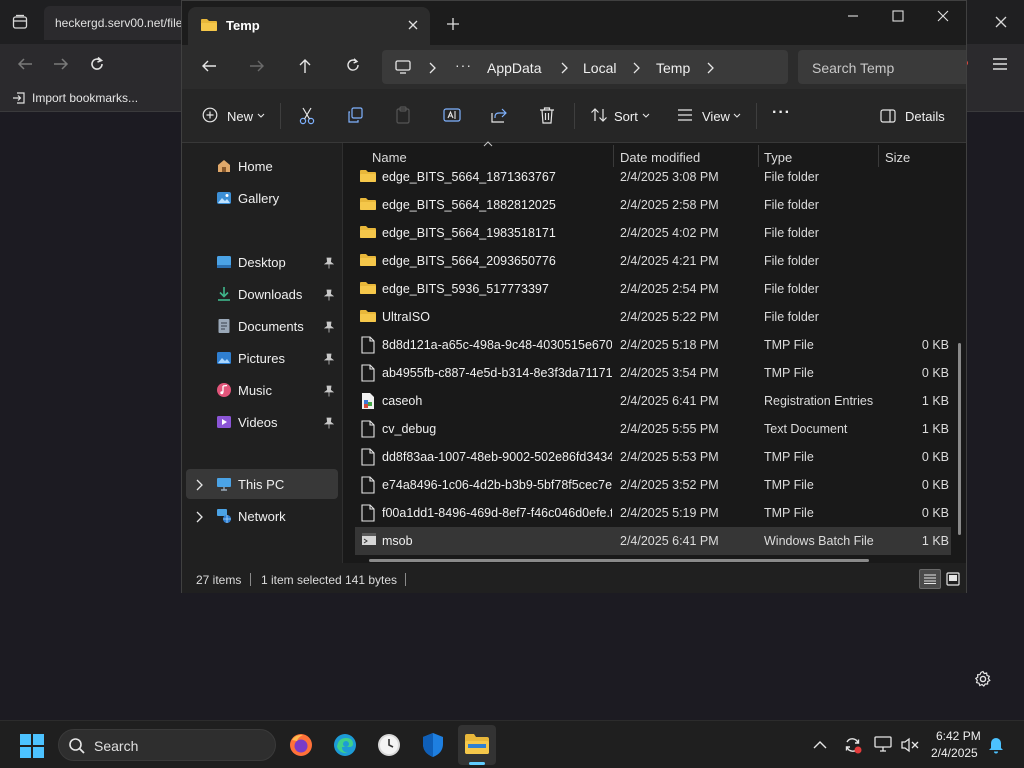  Describe the element at coordinates (261, 390) in the screenshot. I see `nav-item-music: Music` at that location.